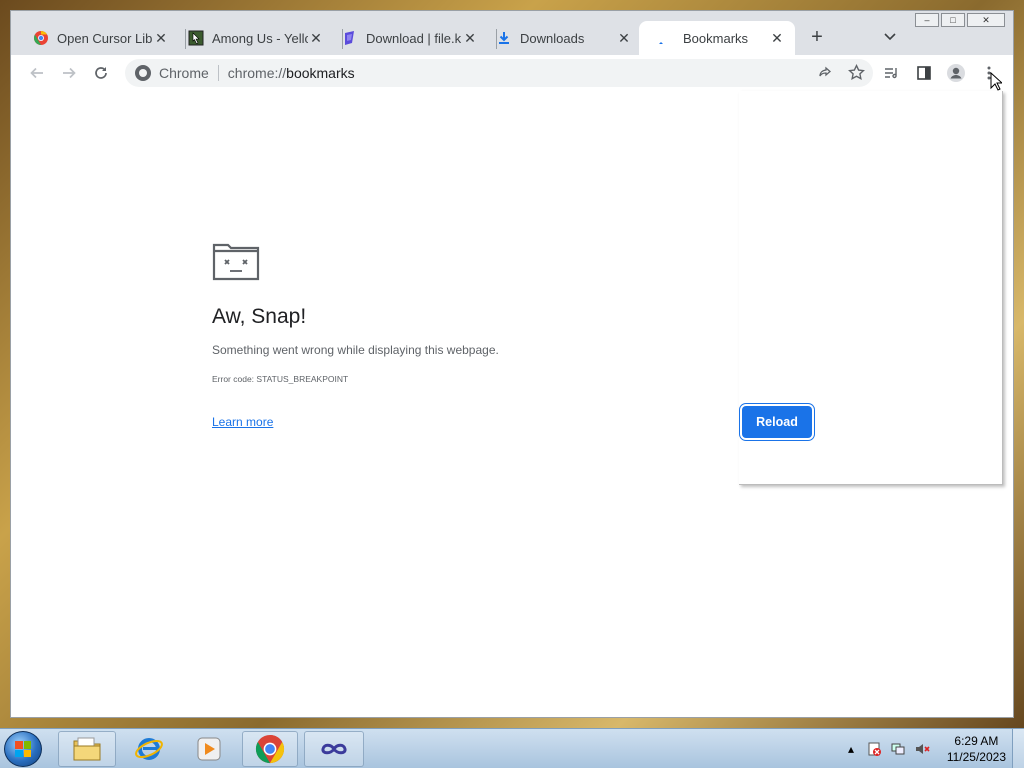 The image size is (1024, 768). I want to click on toolbar: Chrome chrome://bookmarks, so click(512, 73).